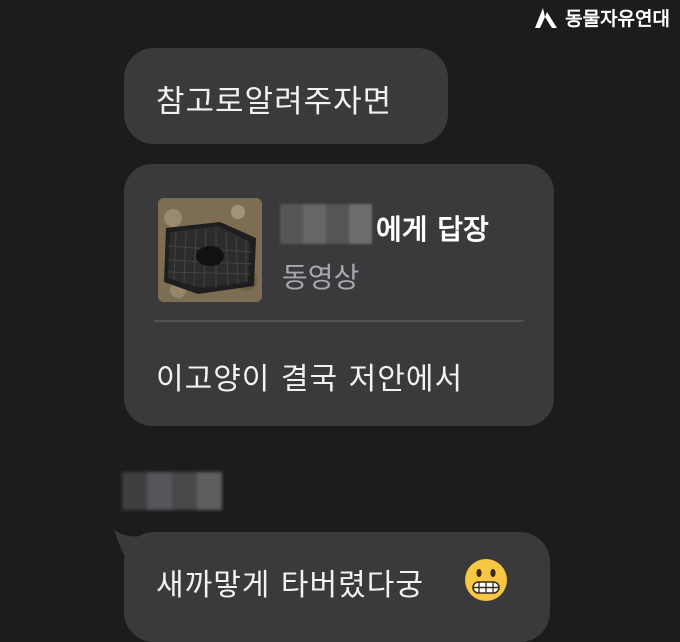 This screenshot has width=680, height=642. I want to click on blurred-contact-name, so click(326, 224).